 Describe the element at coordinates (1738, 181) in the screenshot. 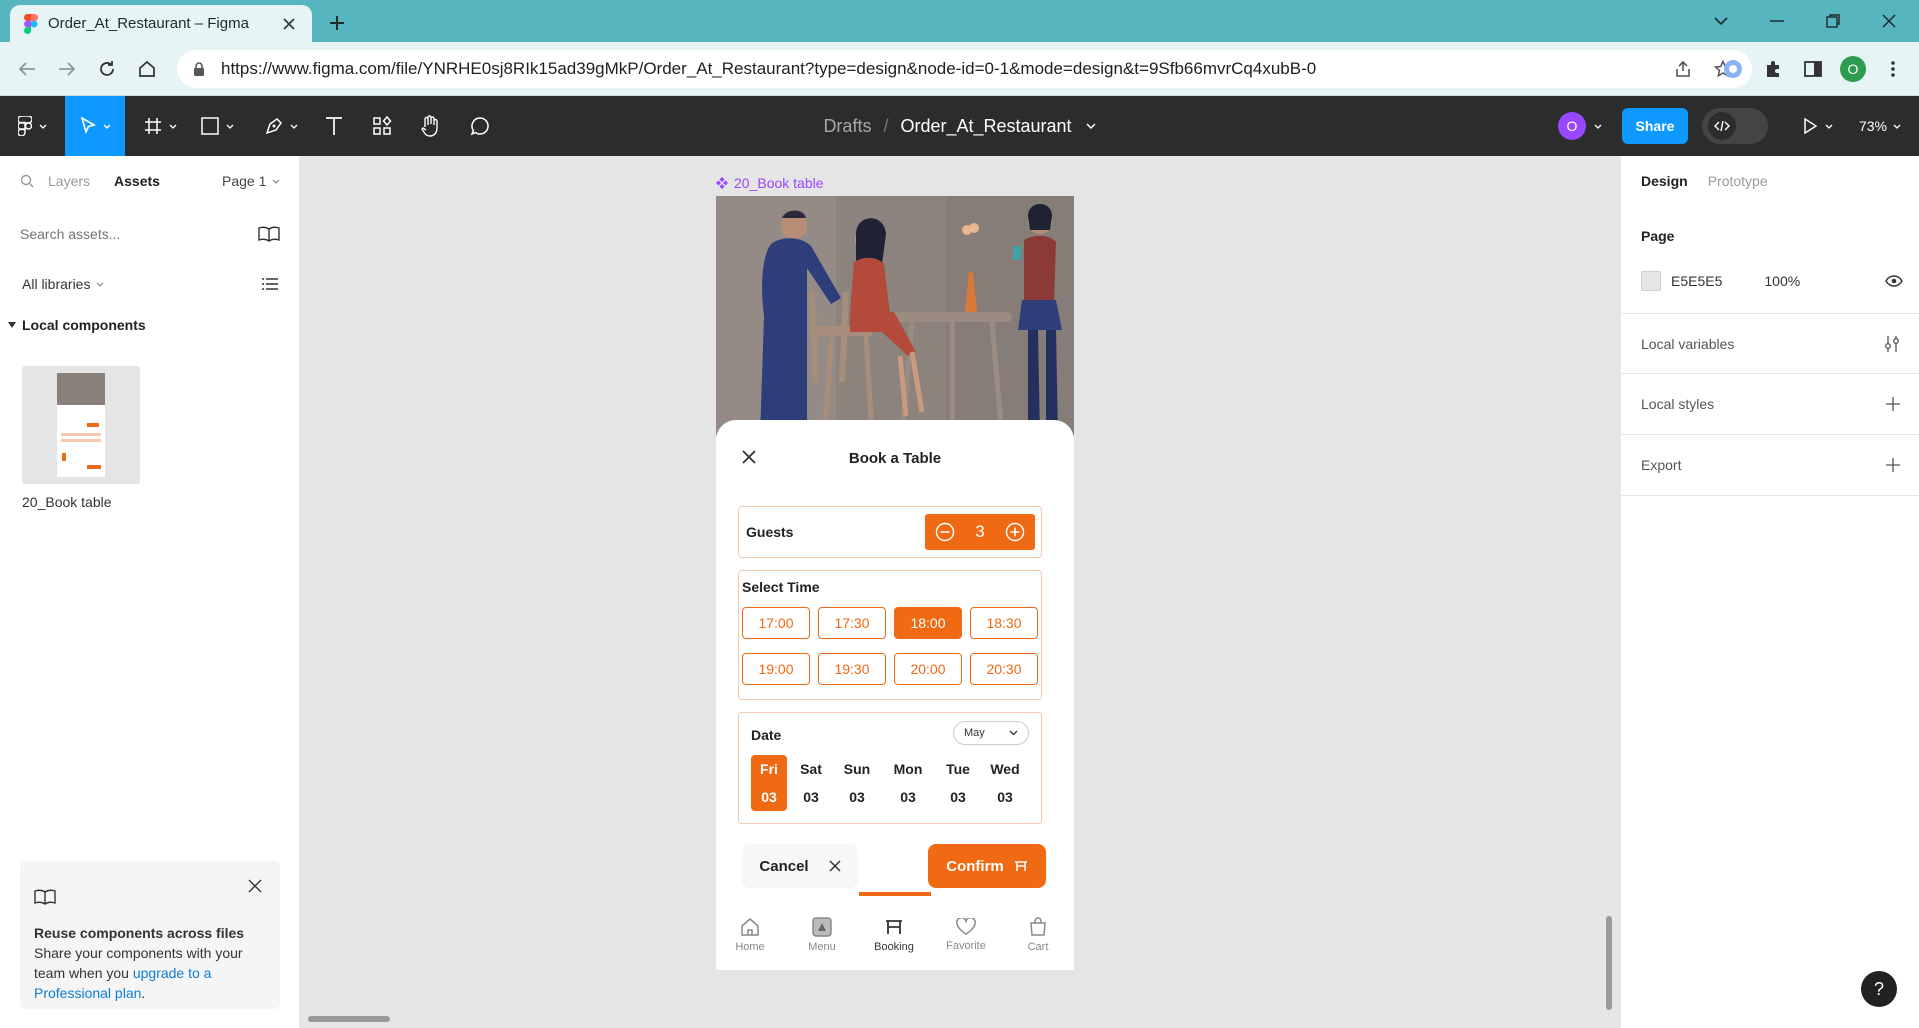

I see `tab-prototype: Prototype` at that location.